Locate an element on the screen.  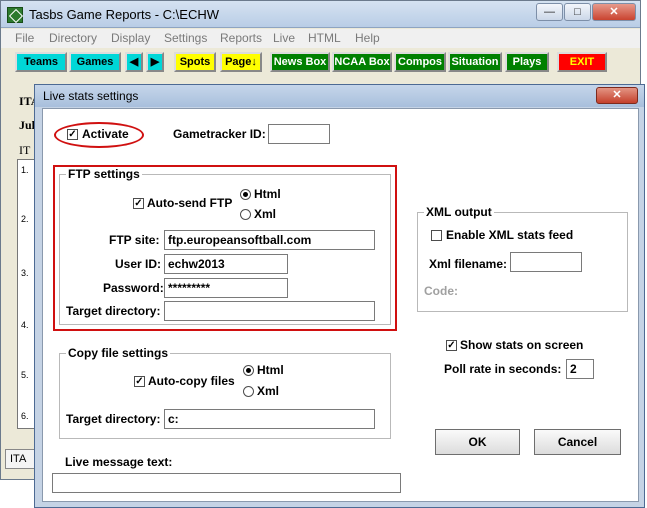
xml-filename-label: Xml filename: is located at coordinates (468, 264).